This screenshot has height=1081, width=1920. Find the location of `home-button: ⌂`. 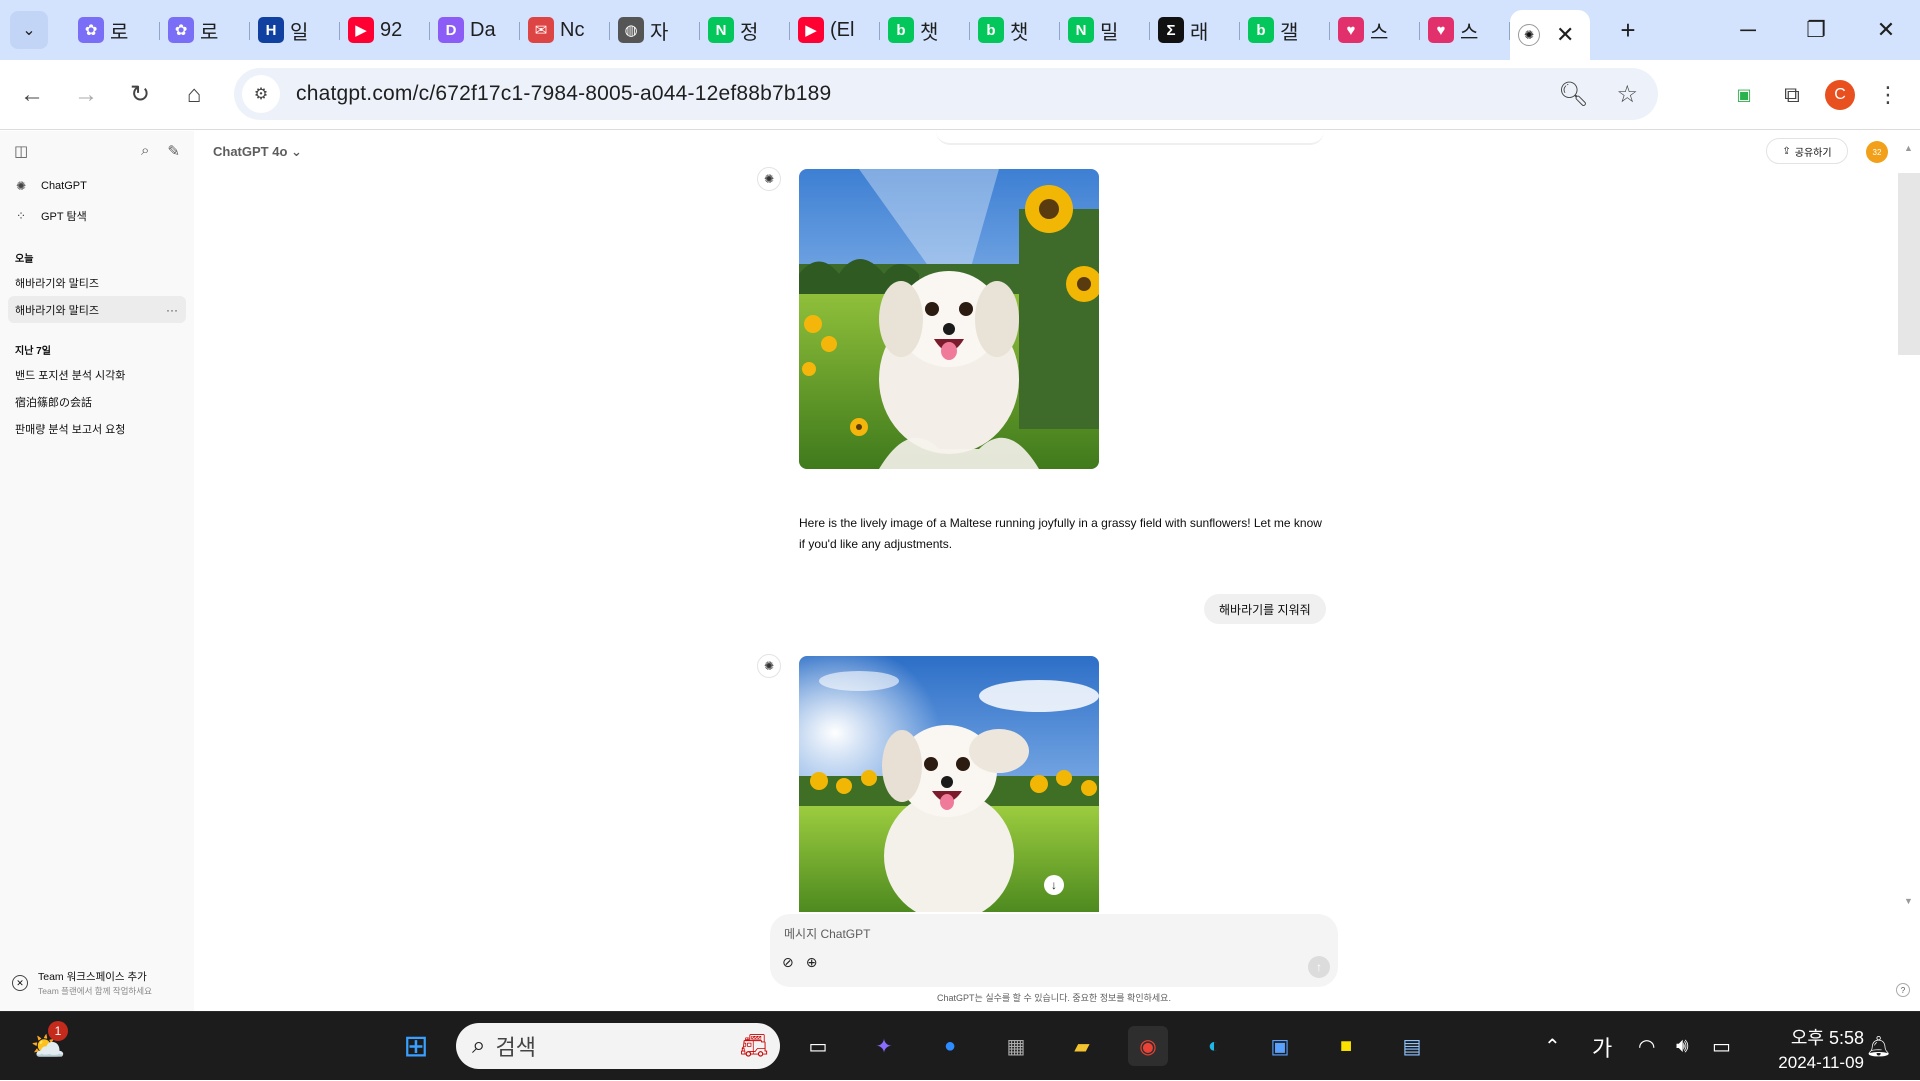

home-button: ⌂ is located at coordinates (194, 95).